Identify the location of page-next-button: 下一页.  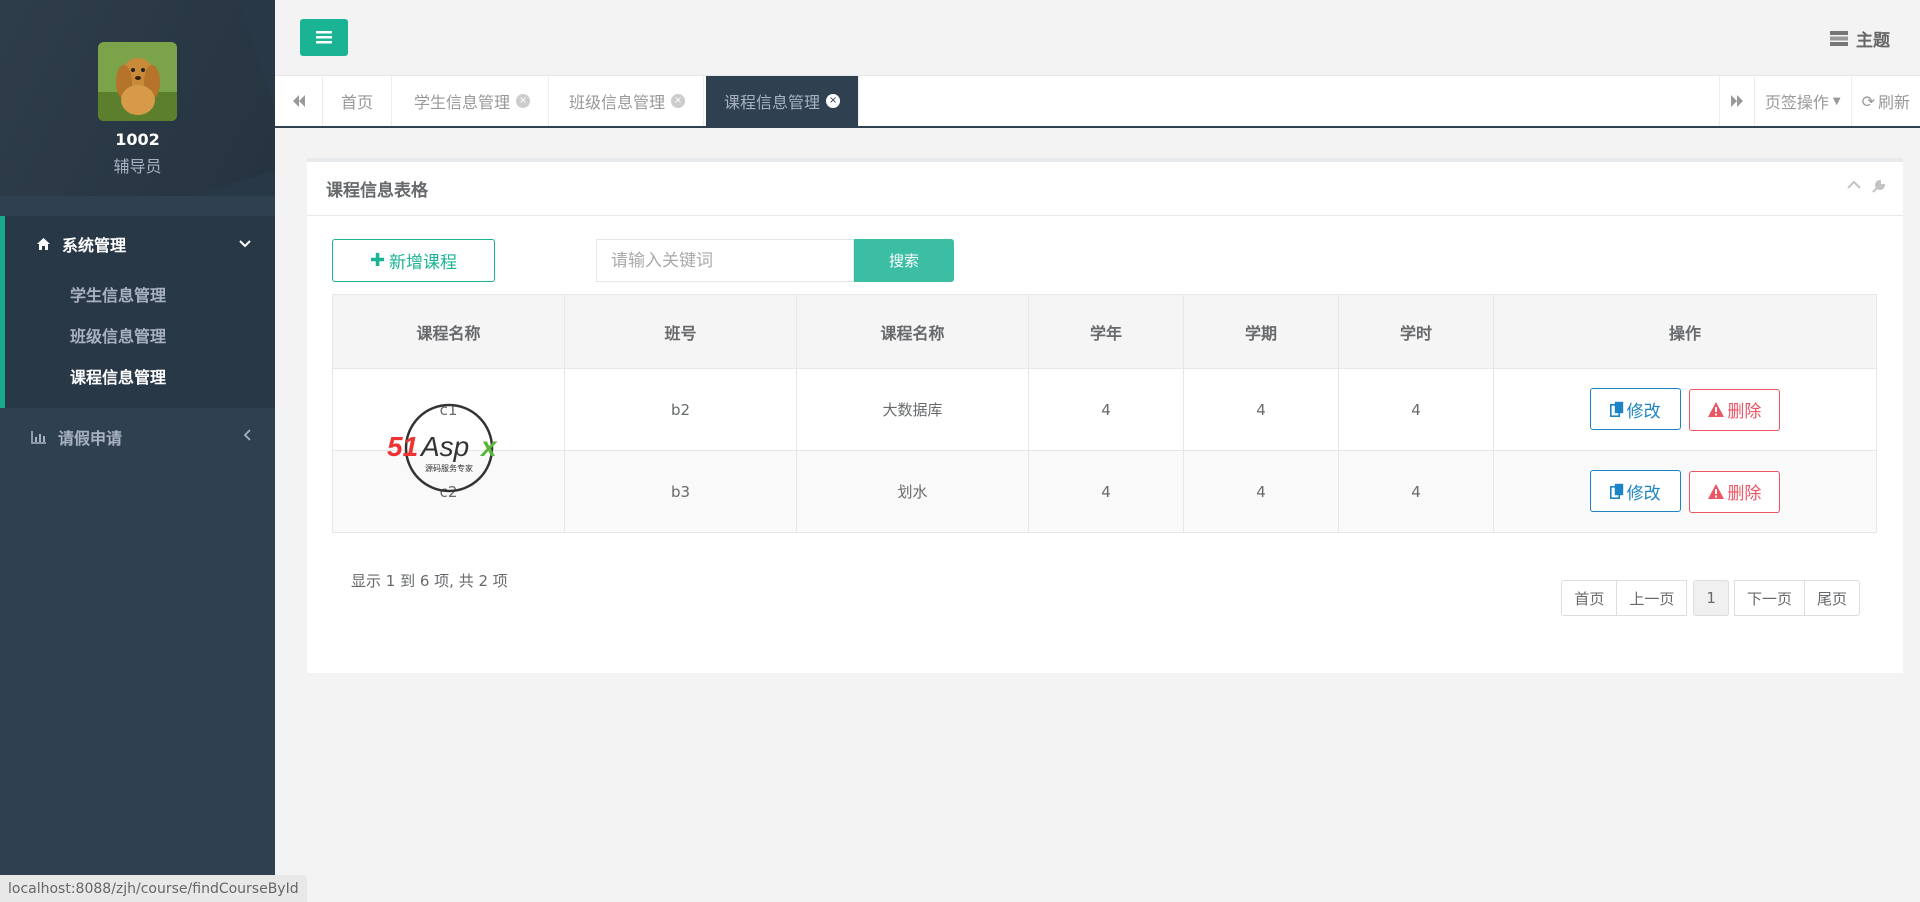
(1769, 598).